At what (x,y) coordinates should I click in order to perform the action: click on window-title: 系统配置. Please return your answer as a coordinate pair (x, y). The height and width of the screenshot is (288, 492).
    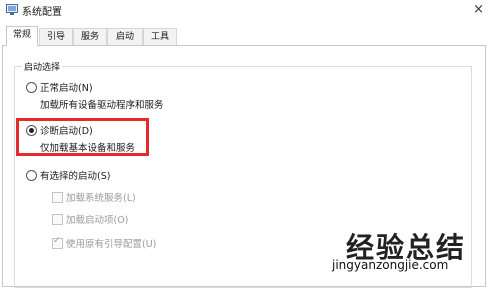
    Looking at the image, I should click on (42, 12).